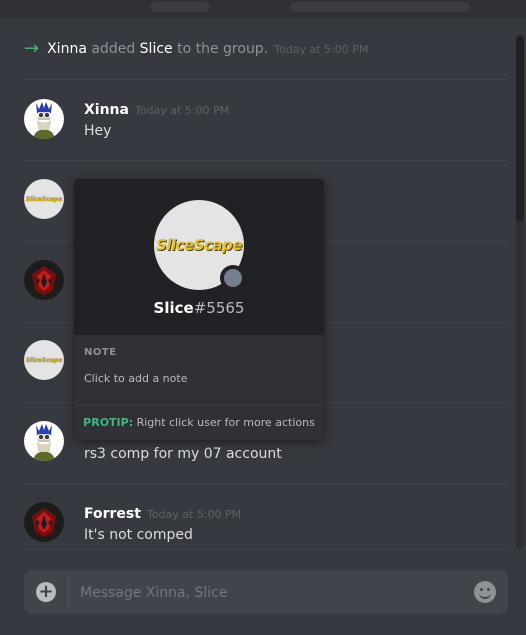 This screenshot has height=635, width=526. Describe the element at coordinates (46, 592) in the screenshot. I see `plus-circle-icon: +` at that location.